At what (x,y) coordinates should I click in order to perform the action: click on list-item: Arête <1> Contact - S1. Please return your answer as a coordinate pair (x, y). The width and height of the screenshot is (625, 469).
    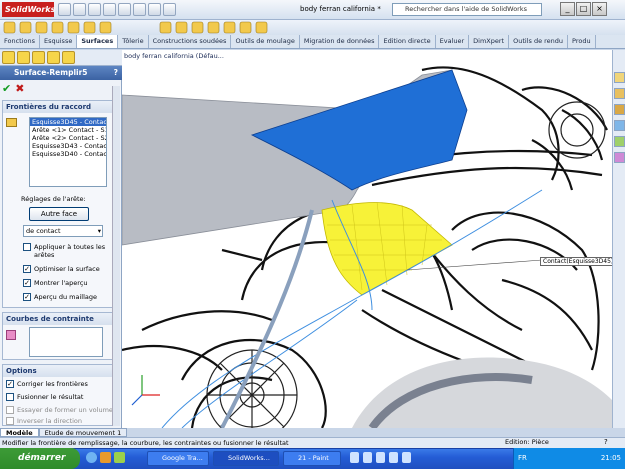
    Looking at the image, I should click on (68, 130).